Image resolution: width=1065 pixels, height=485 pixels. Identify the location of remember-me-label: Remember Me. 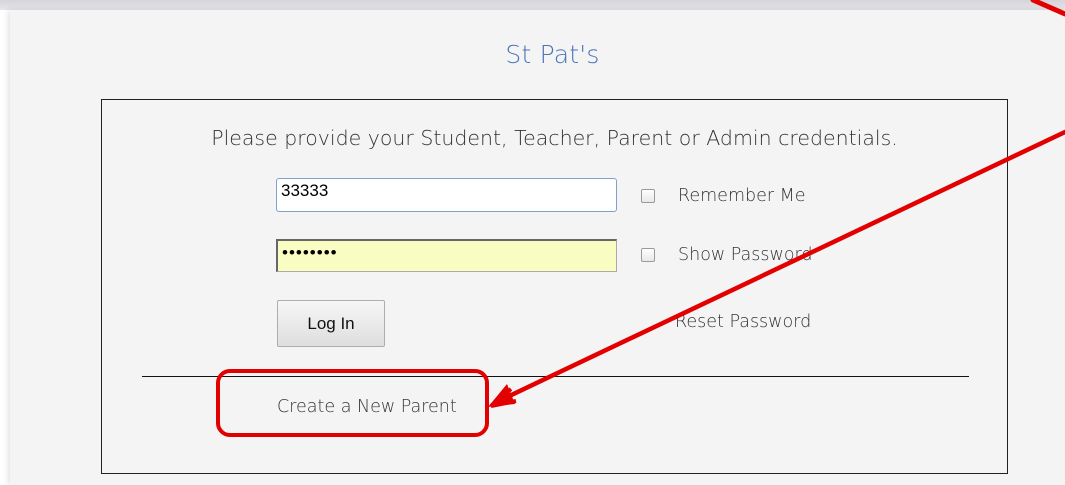
(742, 196).